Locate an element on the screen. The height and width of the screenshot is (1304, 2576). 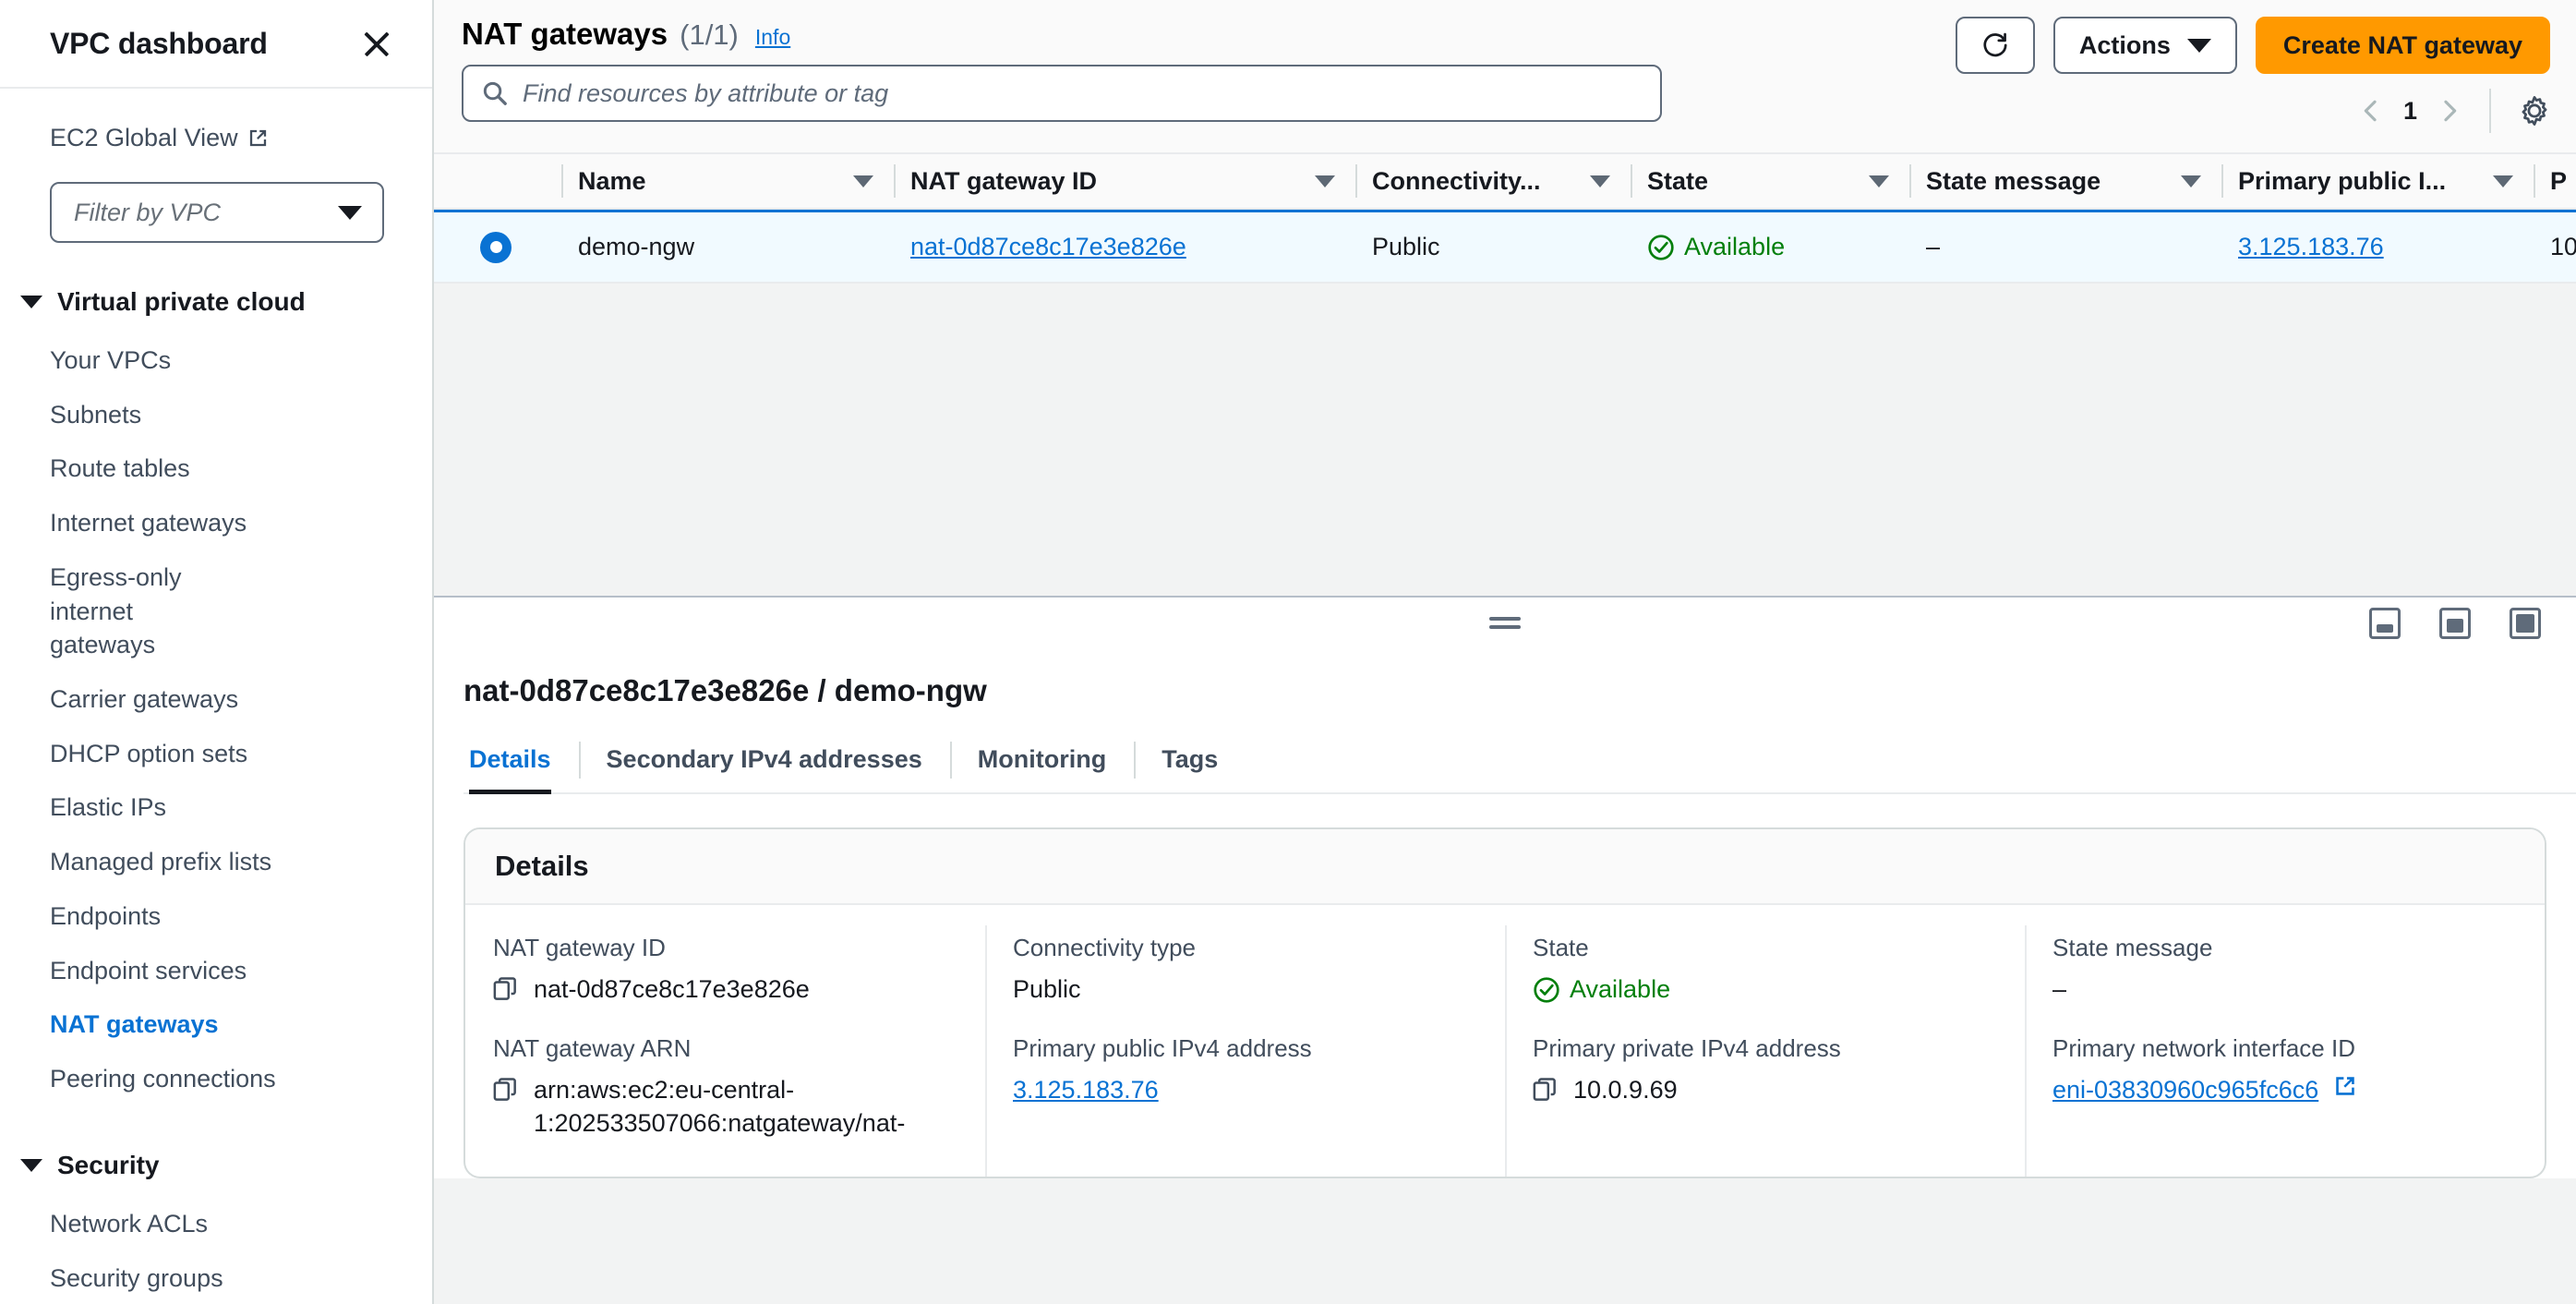
sidebar-group-header-security: Security is located at coordinates (216, 1165).